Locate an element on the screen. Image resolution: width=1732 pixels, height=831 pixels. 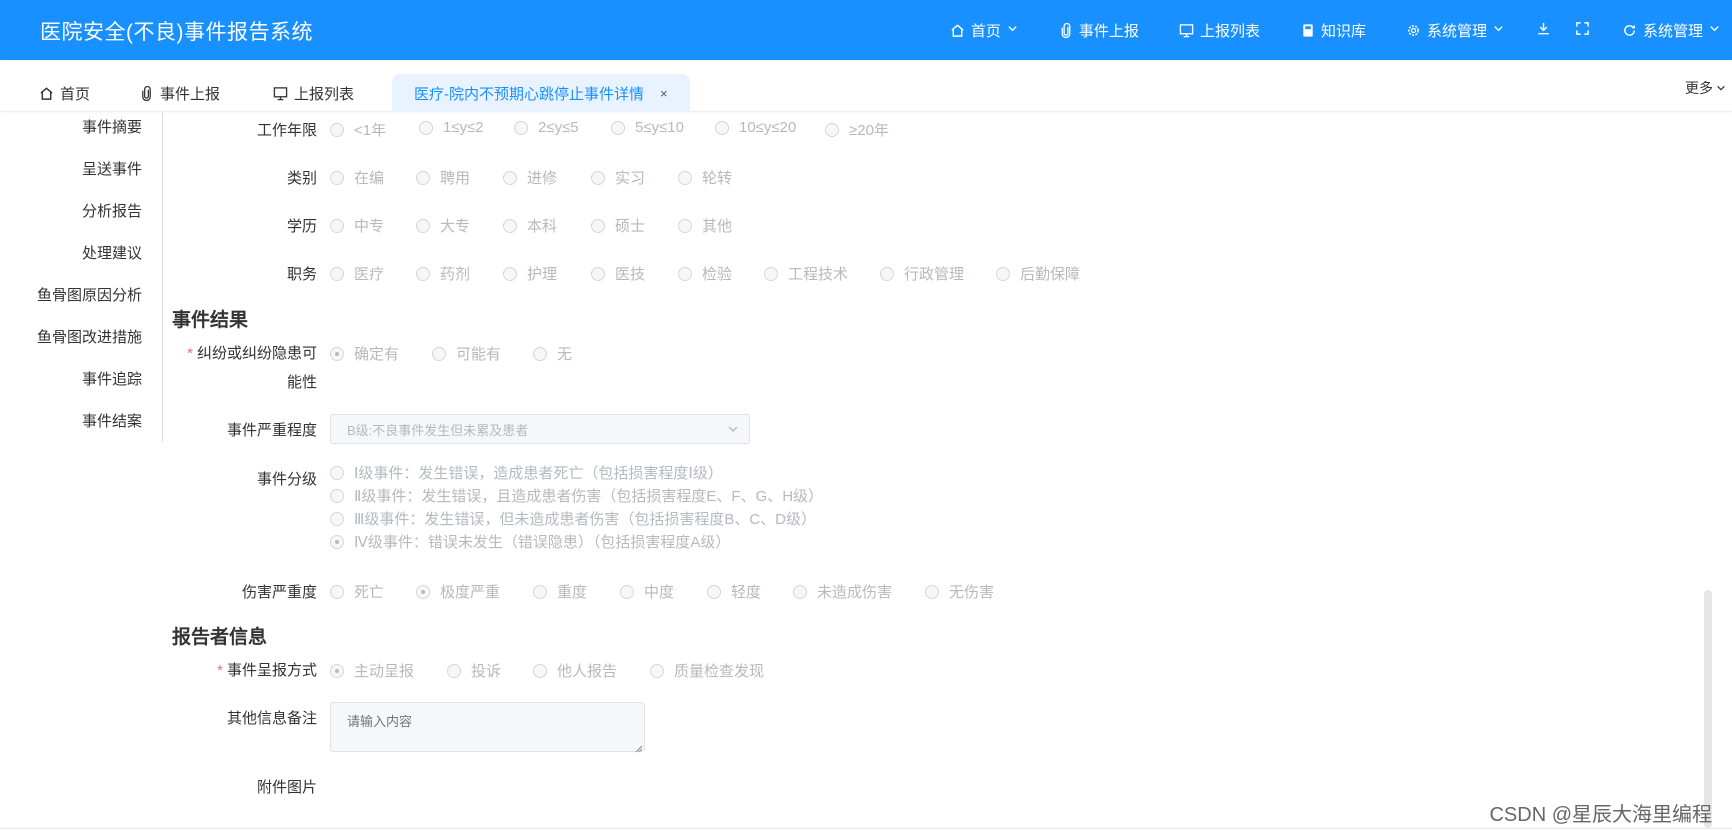
radio-dispute-certain: 确定有 is located at coordinates (364, 353).